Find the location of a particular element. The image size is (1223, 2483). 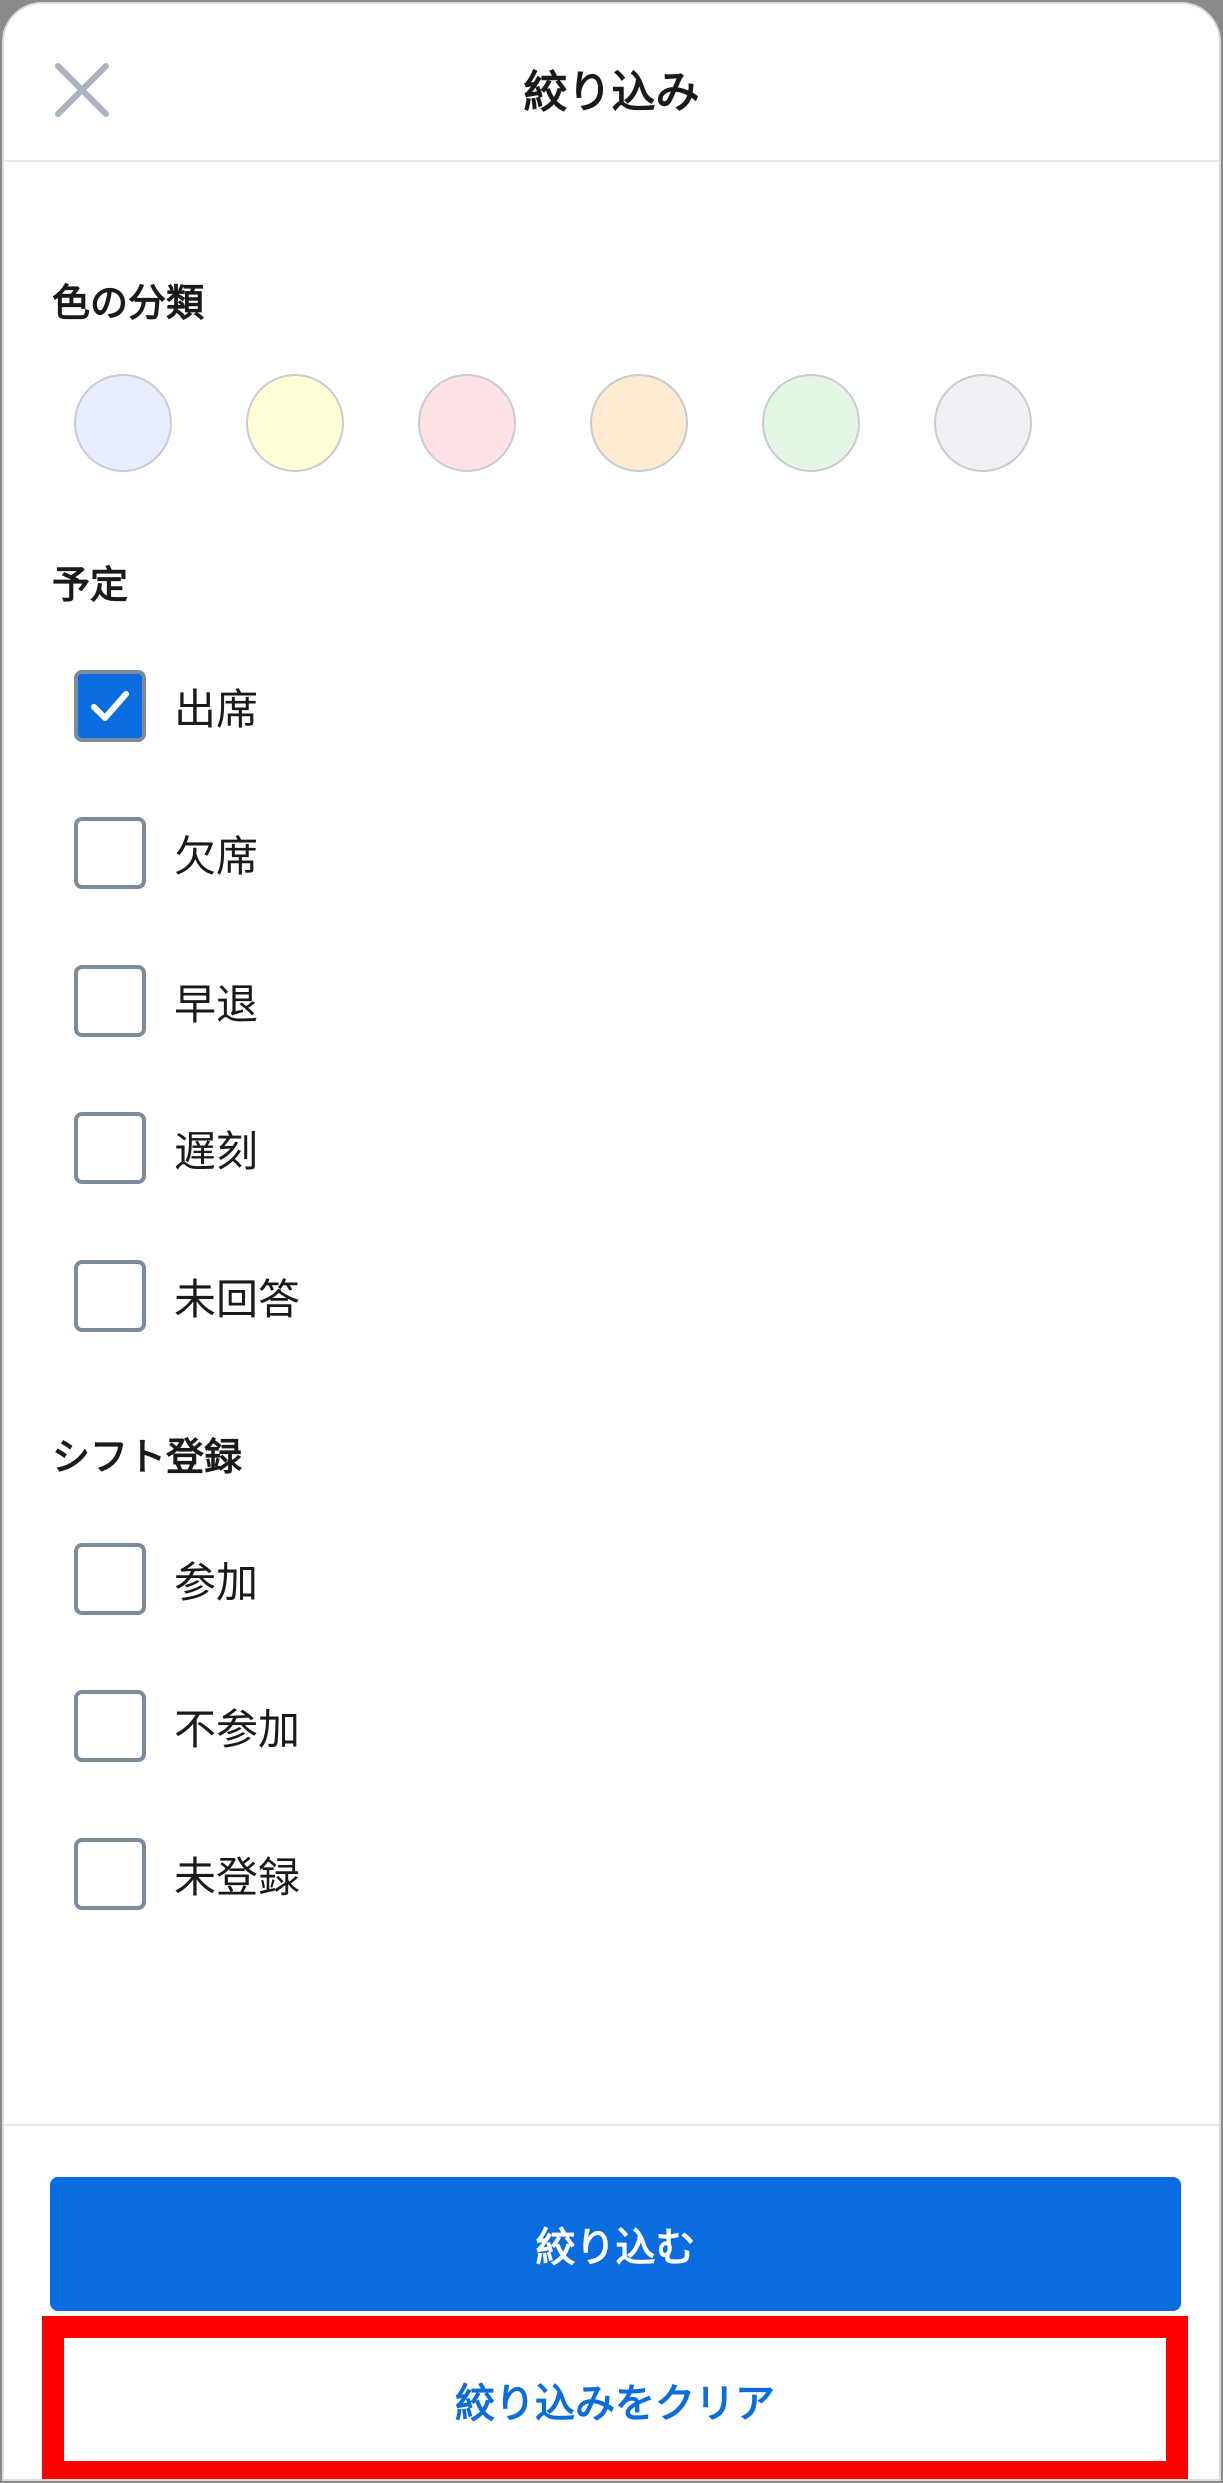

sheet-header: 絞り込み is located at coordinates (611, 83).